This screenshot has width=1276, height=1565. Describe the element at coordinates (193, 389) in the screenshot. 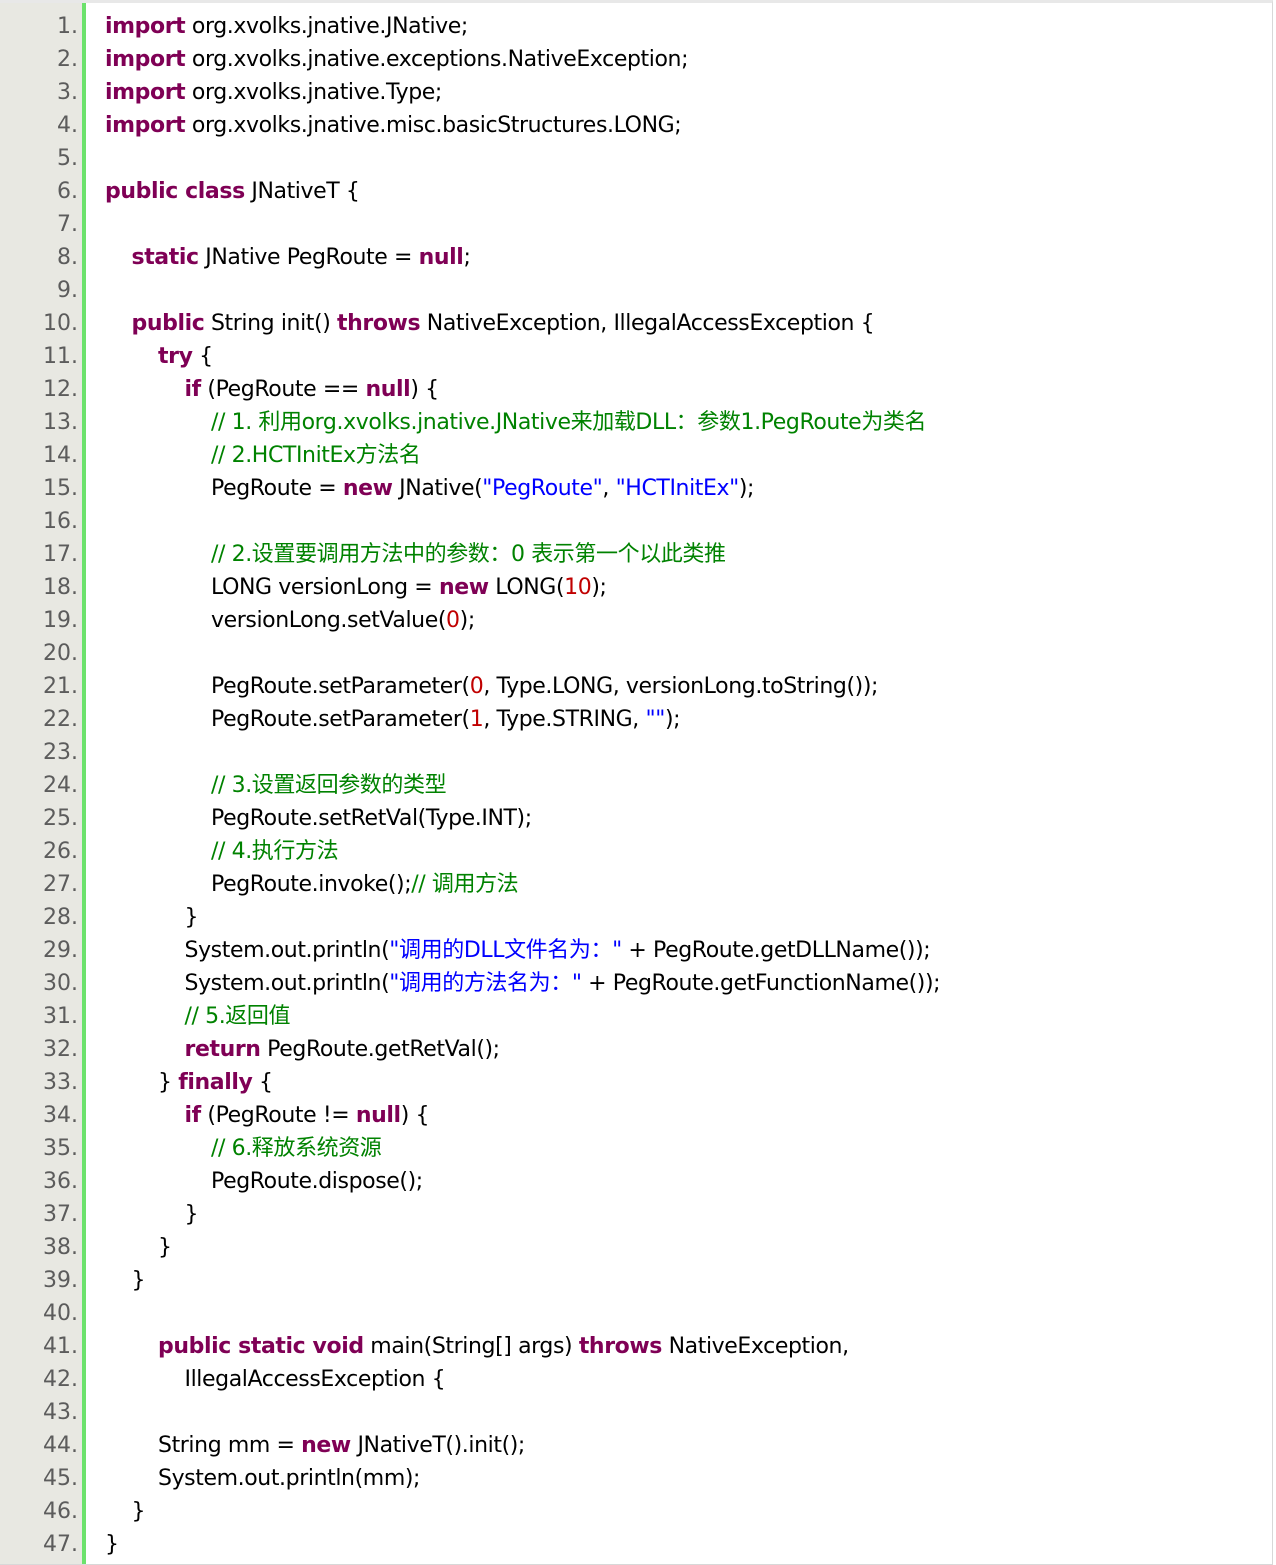

I see `keyword-token: if` at that location.